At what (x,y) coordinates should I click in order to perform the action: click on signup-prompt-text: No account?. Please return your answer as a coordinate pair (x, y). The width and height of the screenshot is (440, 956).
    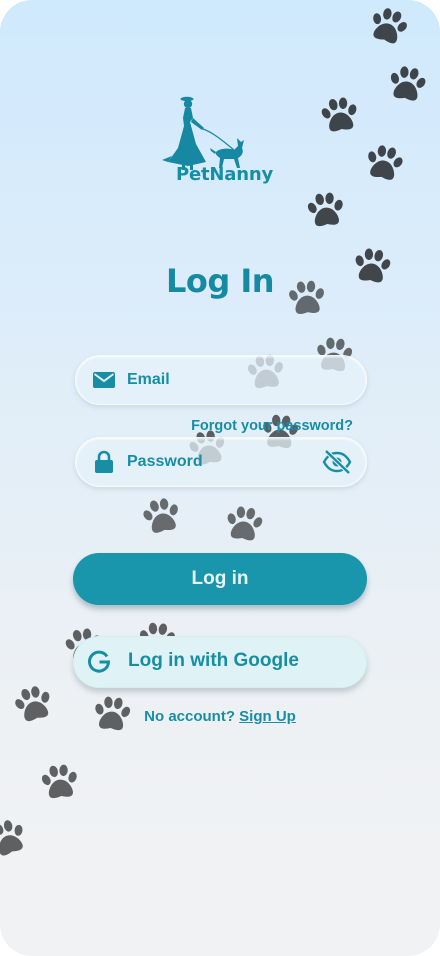
    Looking at the image, I should click on (189, 716).